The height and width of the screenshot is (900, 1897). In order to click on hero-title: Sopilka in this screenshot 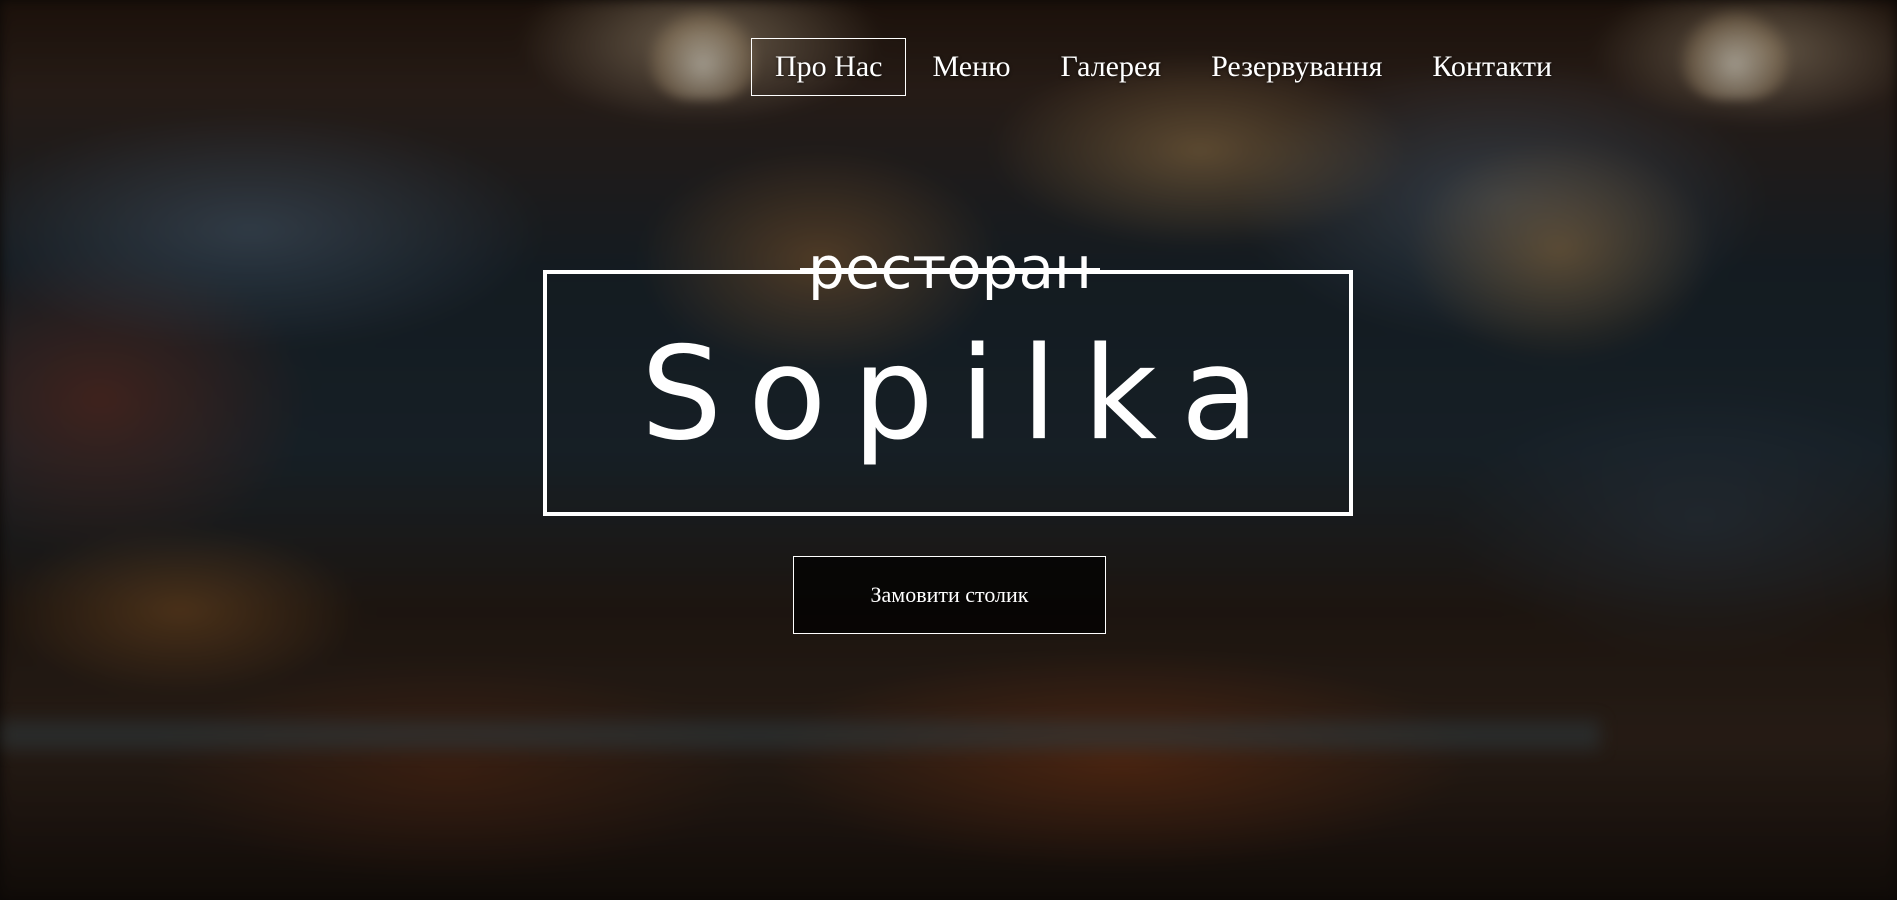, I will do `click(963, 394)`.